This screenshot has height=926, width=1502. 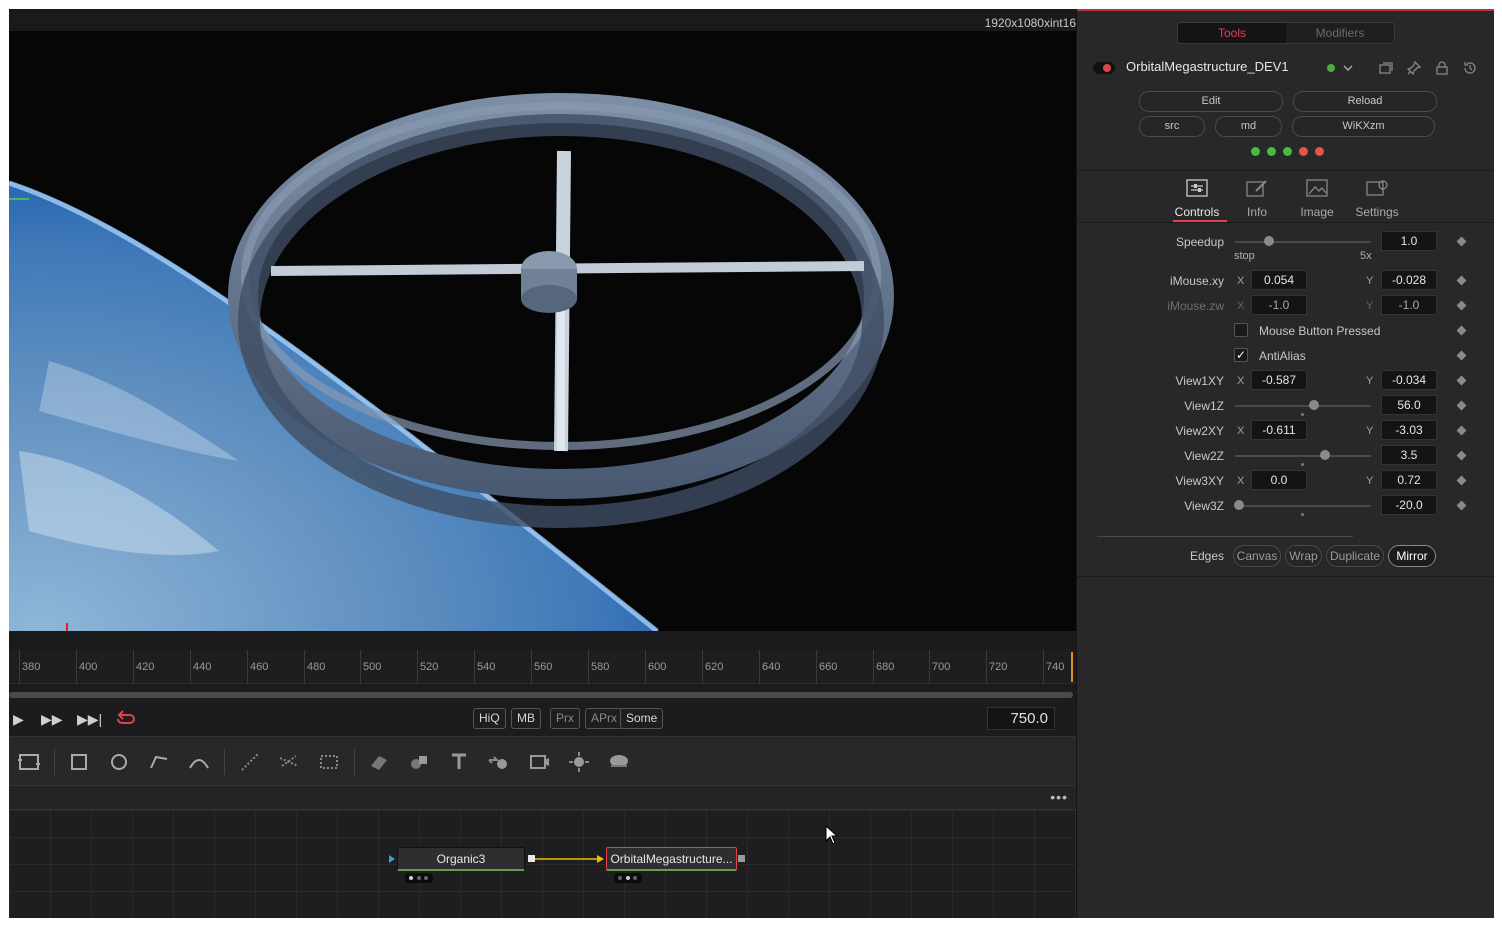 I want to click on view2z-slider, so click(x=1303, y=456).